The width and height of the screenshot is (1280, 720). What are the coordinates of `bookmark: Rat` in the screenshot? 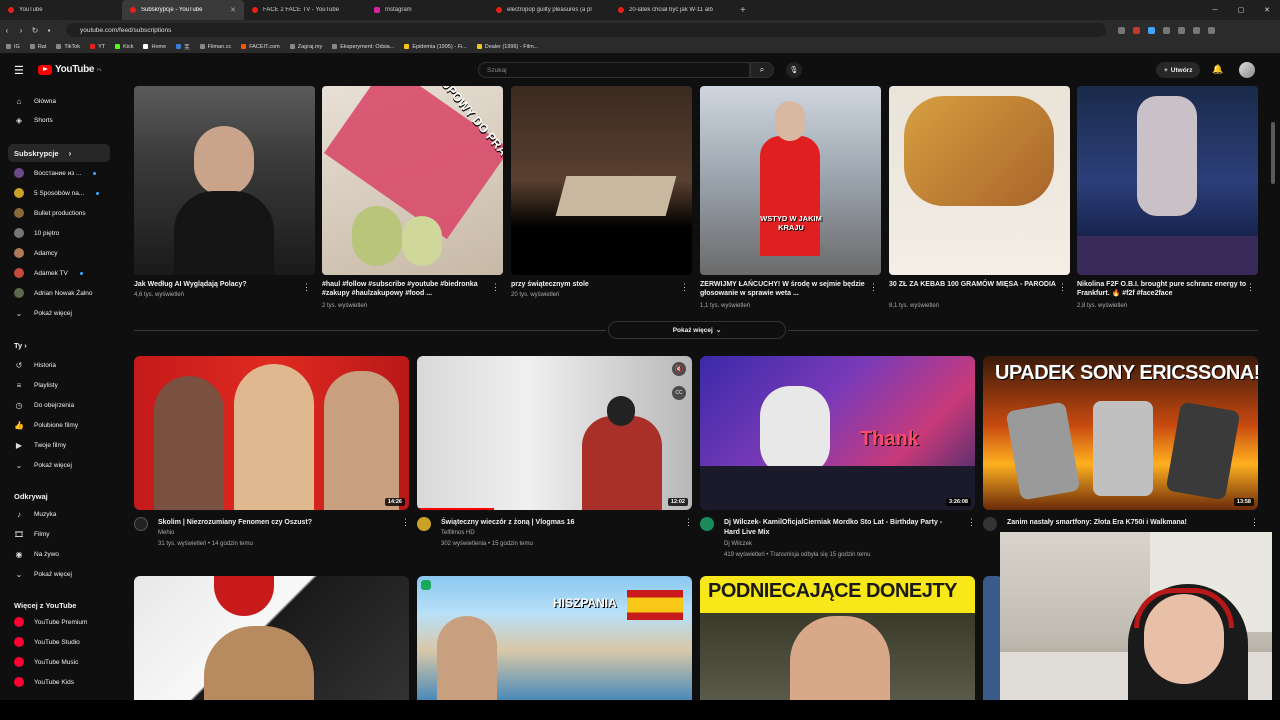 It's located at (37, 47).